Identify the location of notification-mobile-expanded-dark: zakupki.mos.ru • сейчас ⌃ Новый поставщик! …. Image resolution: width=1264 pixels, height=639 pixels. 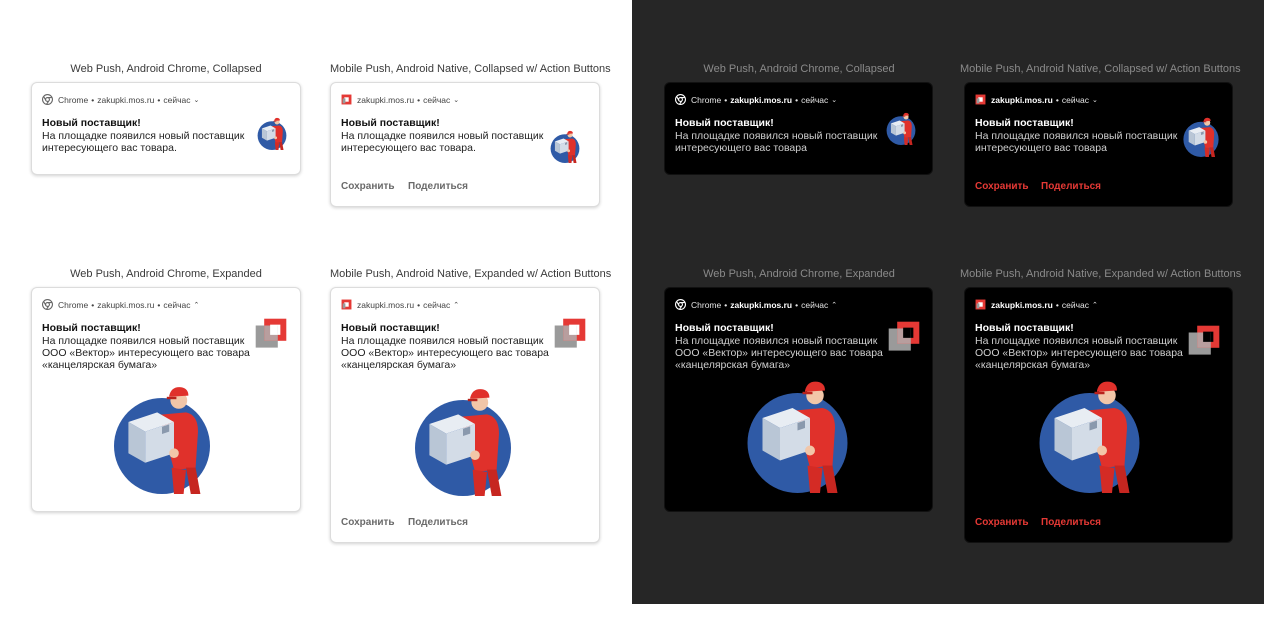
(1098, 415).